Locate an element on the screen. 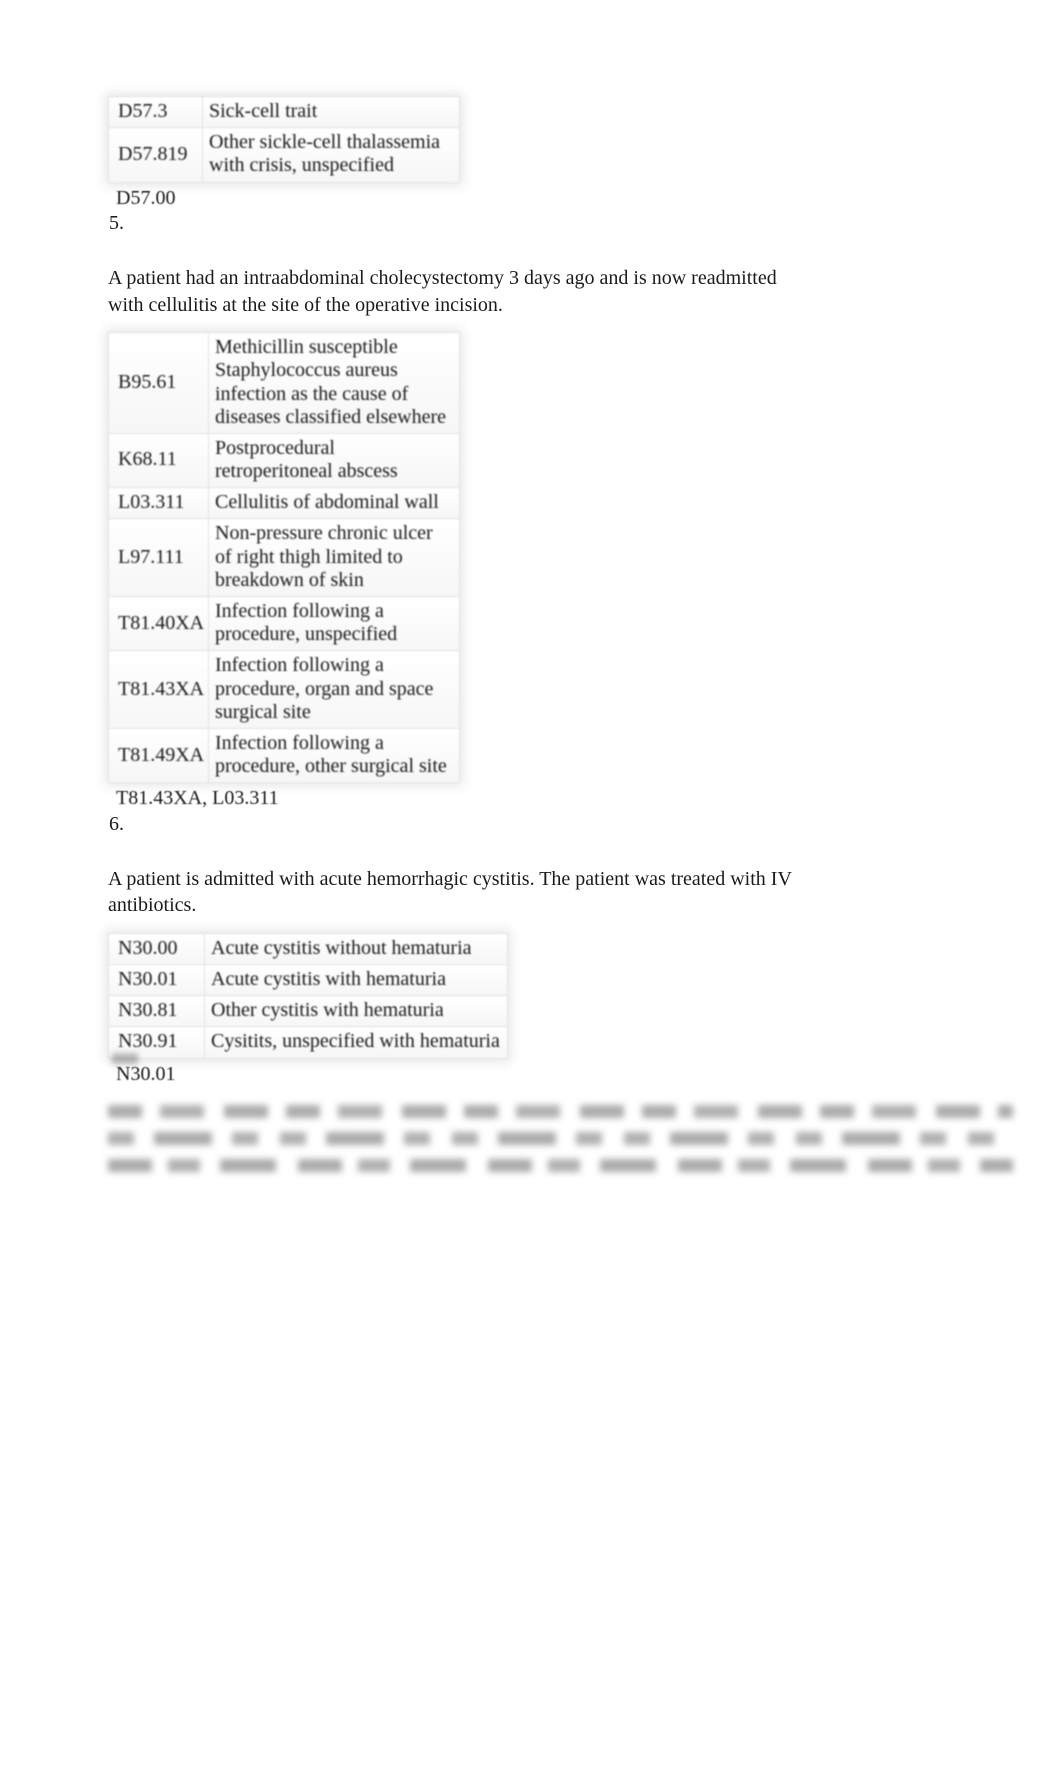  table-row: L03.311 Cellulitis of abdominal wall is located at coordinates (284, 503).